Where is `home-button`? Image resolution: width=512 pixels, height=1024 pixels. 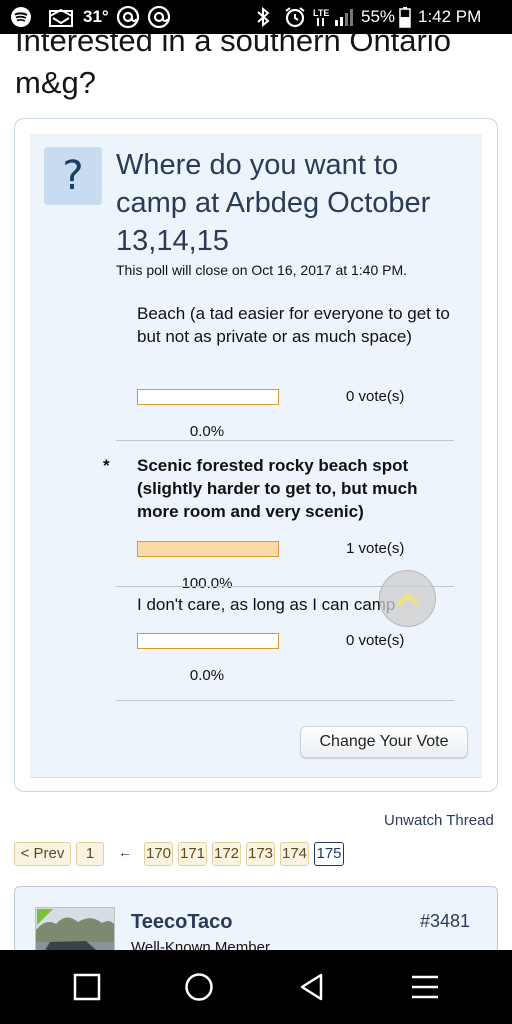
home-button is located at coordinates (199, 987).